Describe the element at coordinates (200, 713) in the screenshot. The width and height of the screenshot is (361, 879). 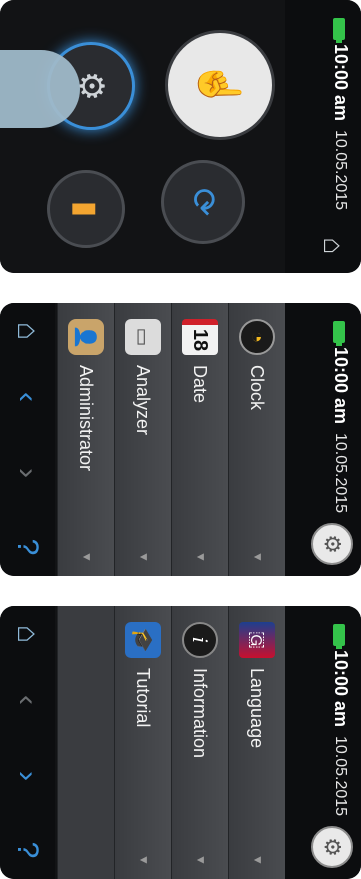
I see `menu-item-label: Information` at that location.